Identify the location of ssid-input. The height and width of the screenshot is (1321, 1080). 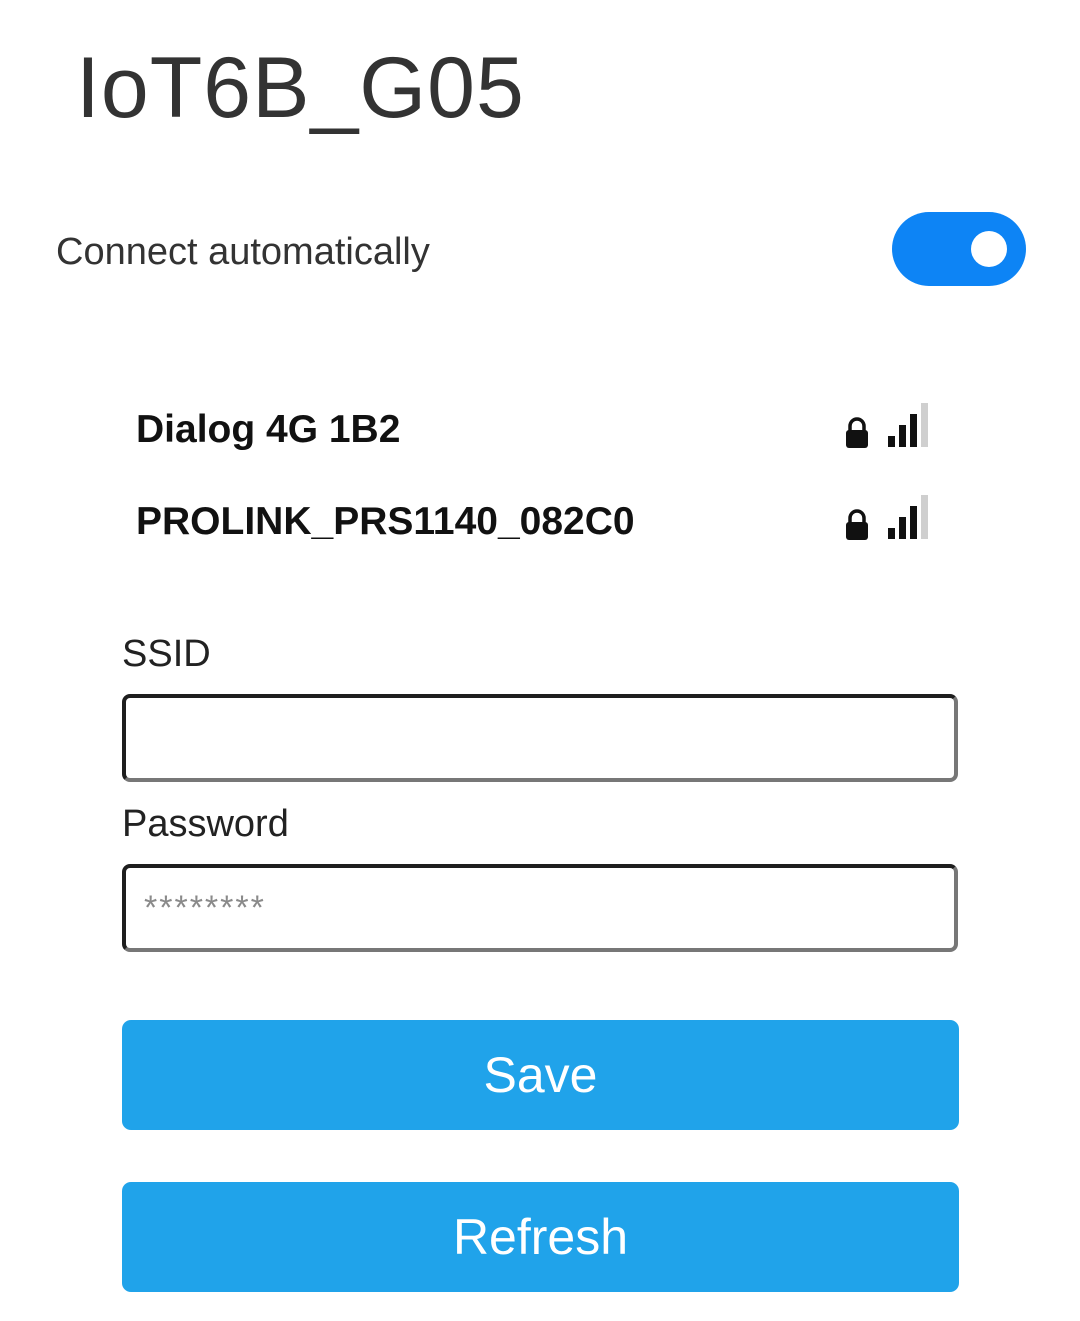
(540, 738).